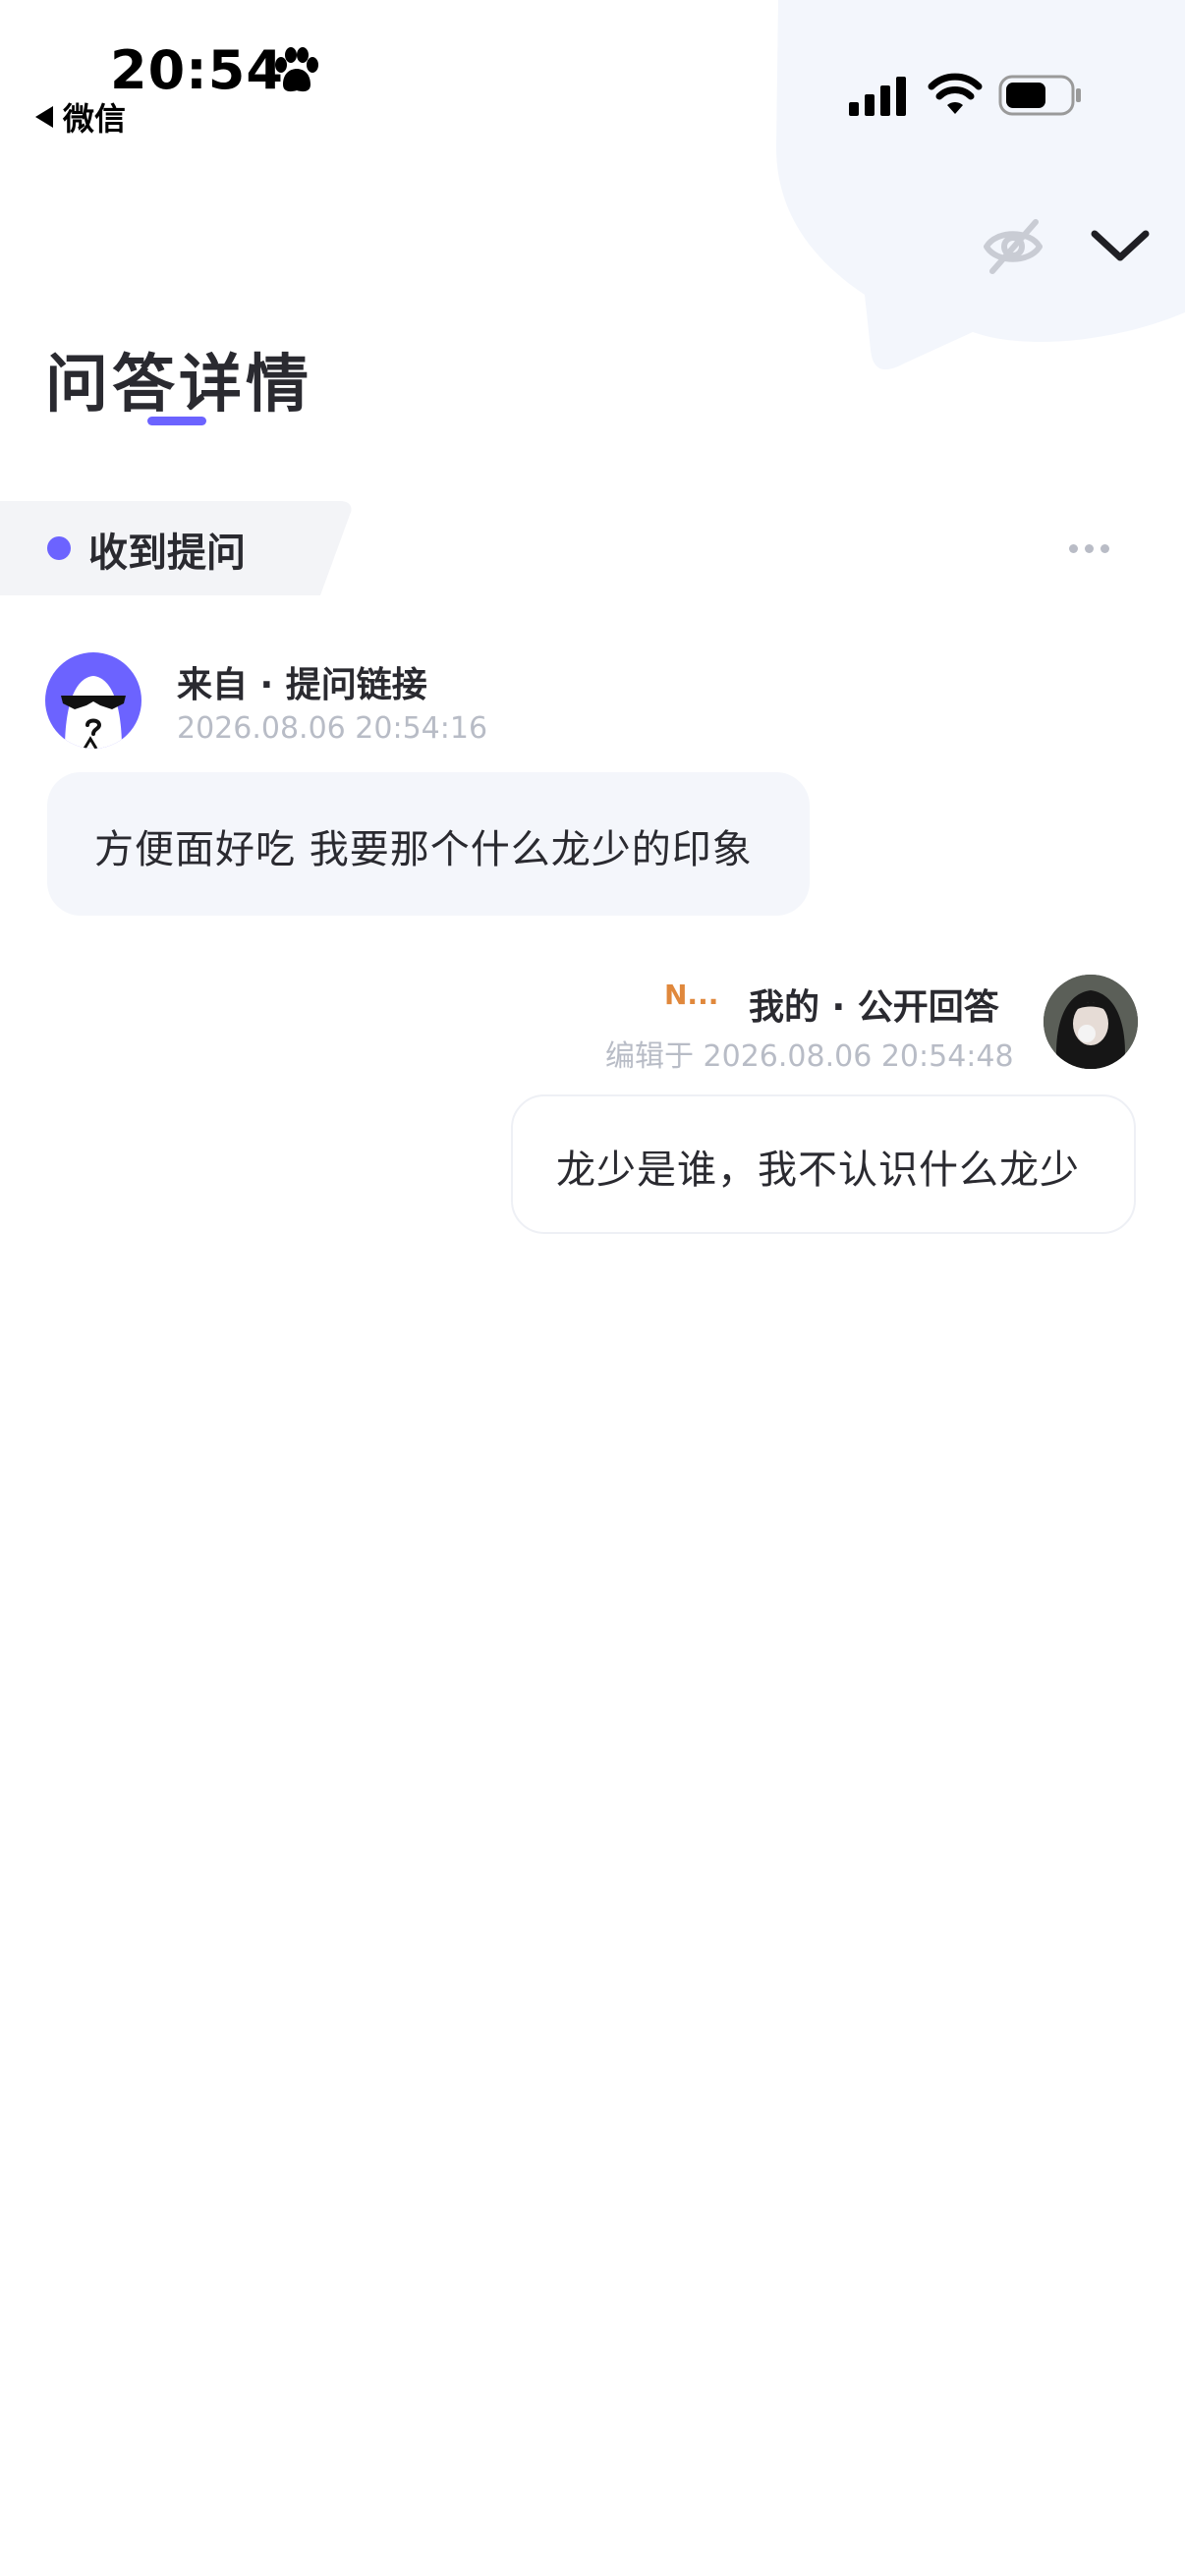  Describe the element at coordinates (197, 70) in the screenshot. I see `status-time: 20:54` at that location.